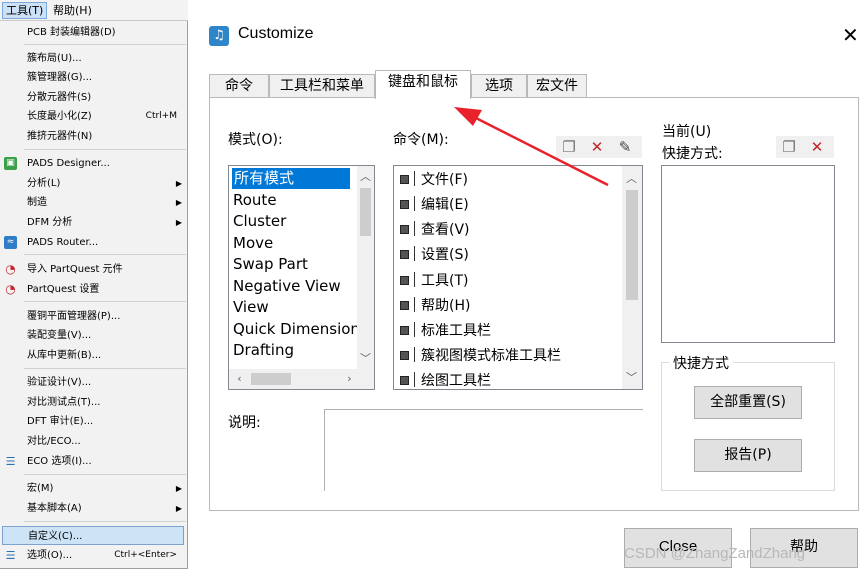 This screenshot has height=576, width=865. I want to click on tab-commands: 命令, so click(239, 86).